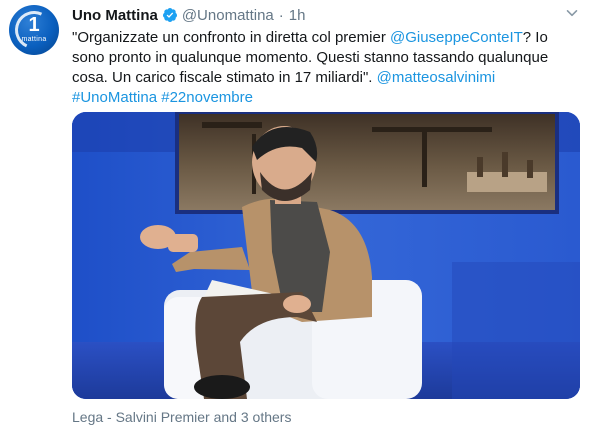 Image resolution: width=590 pixels, height=430 pixels. Describe the element at coordinates (34, 39) in the screenshot. I see `logo-wordmark: mattina` at that location.